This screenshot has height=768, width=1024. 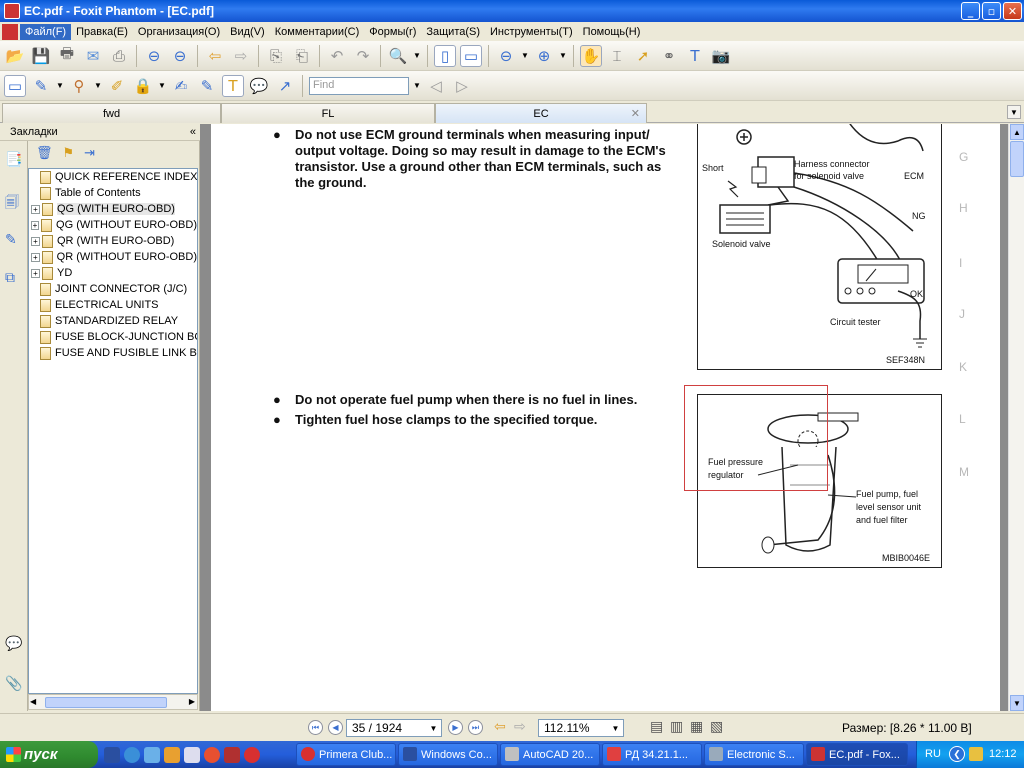 I want to click on collapse-panel-icon: «, so click(x=193, y=132).